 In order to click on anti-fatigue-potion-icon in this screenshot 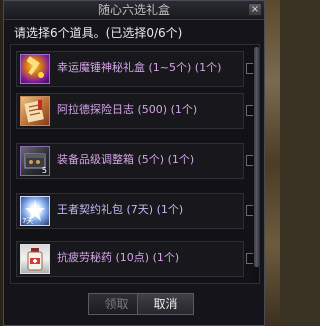, I will do `click(35, 259)`.